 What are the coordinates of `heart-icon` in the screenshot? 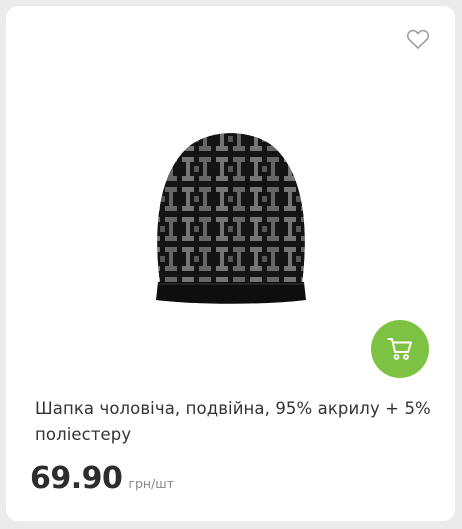 It's located at (418, 39).